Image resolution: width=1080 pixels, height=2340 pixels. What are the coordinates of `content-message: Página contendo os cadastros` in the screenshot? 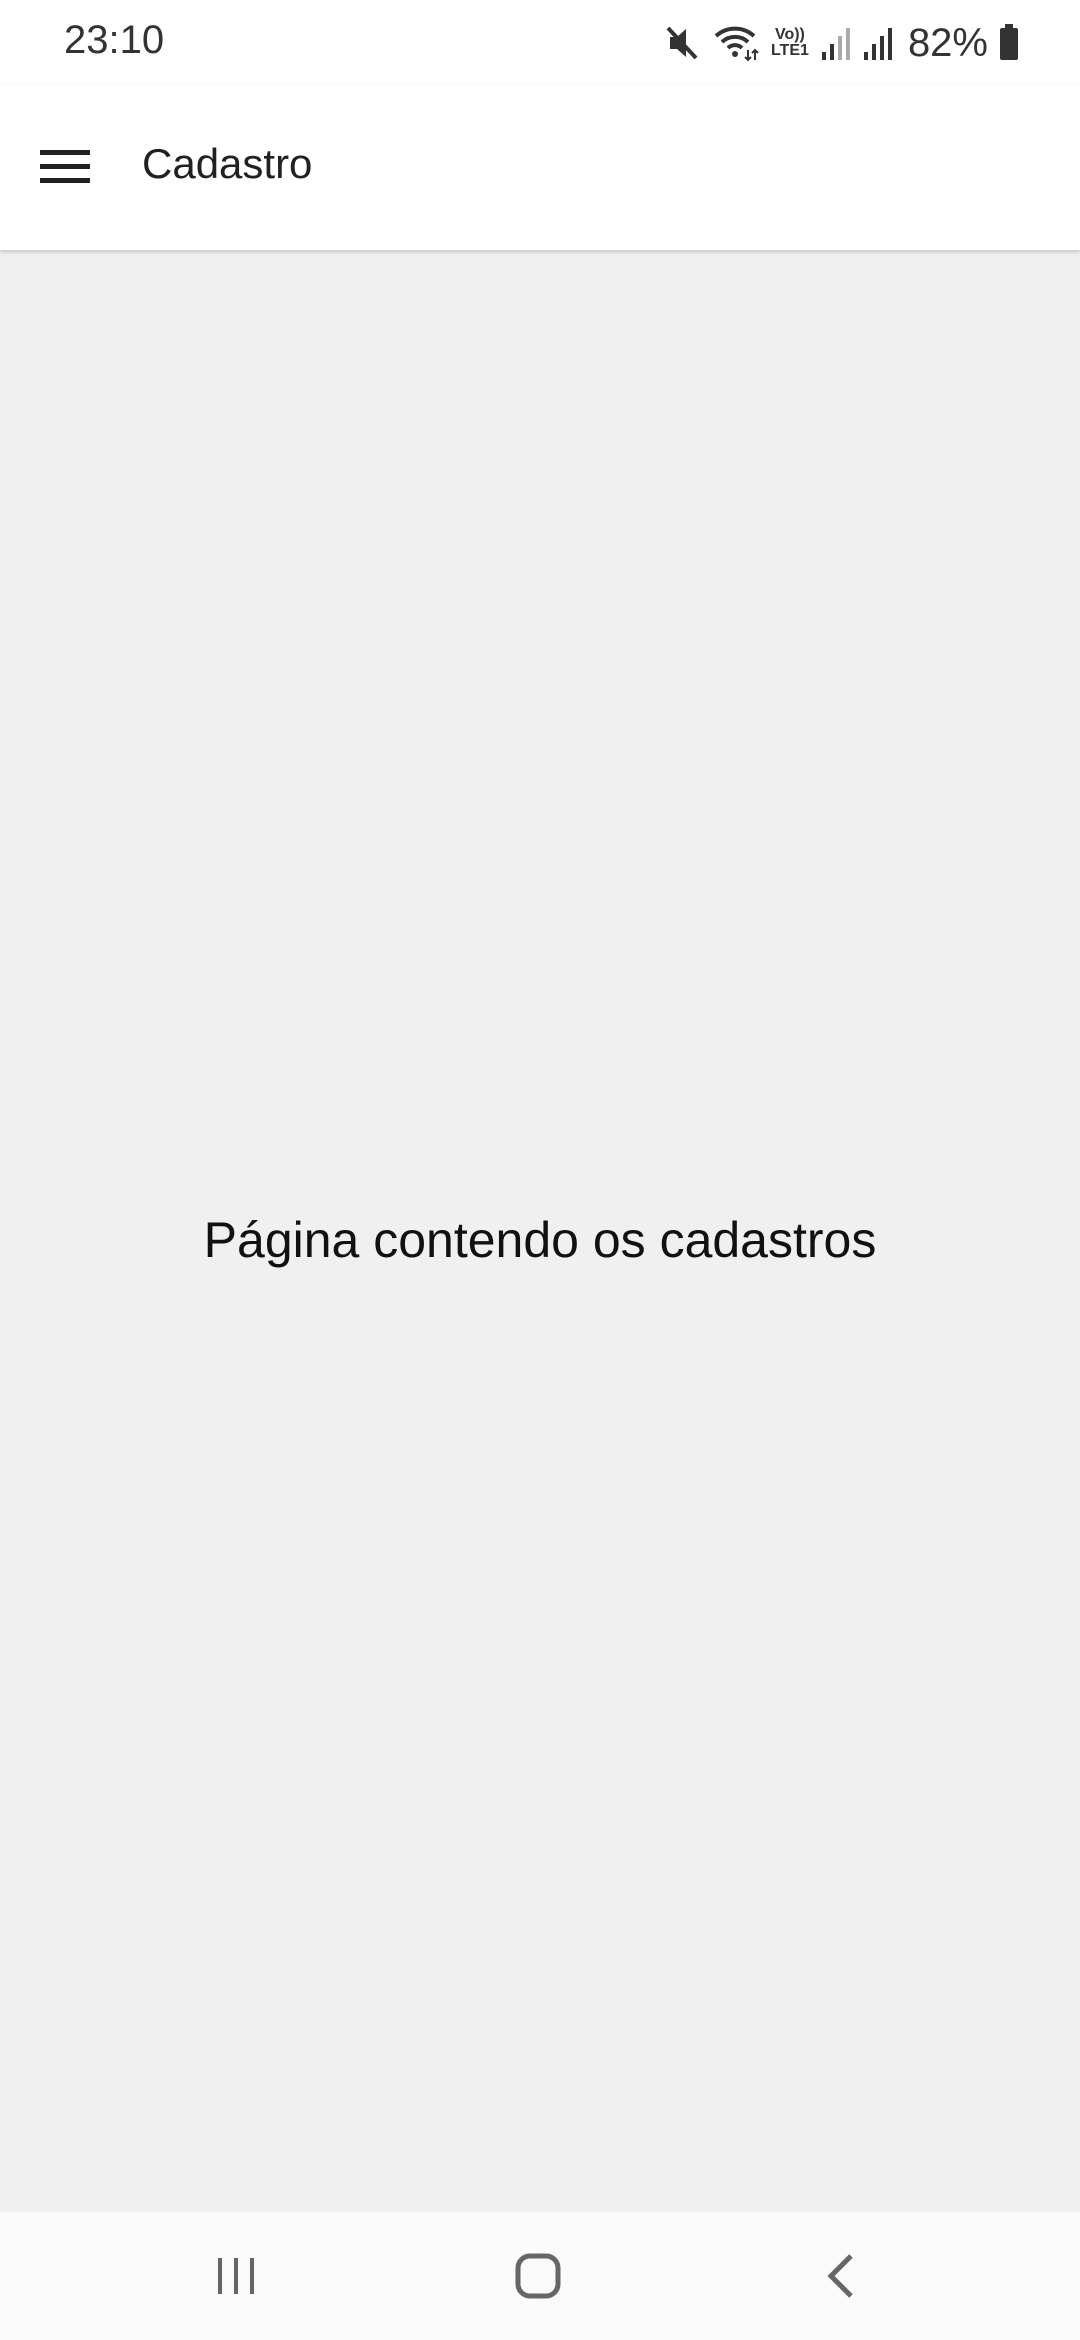 It's located at (540, 1240).